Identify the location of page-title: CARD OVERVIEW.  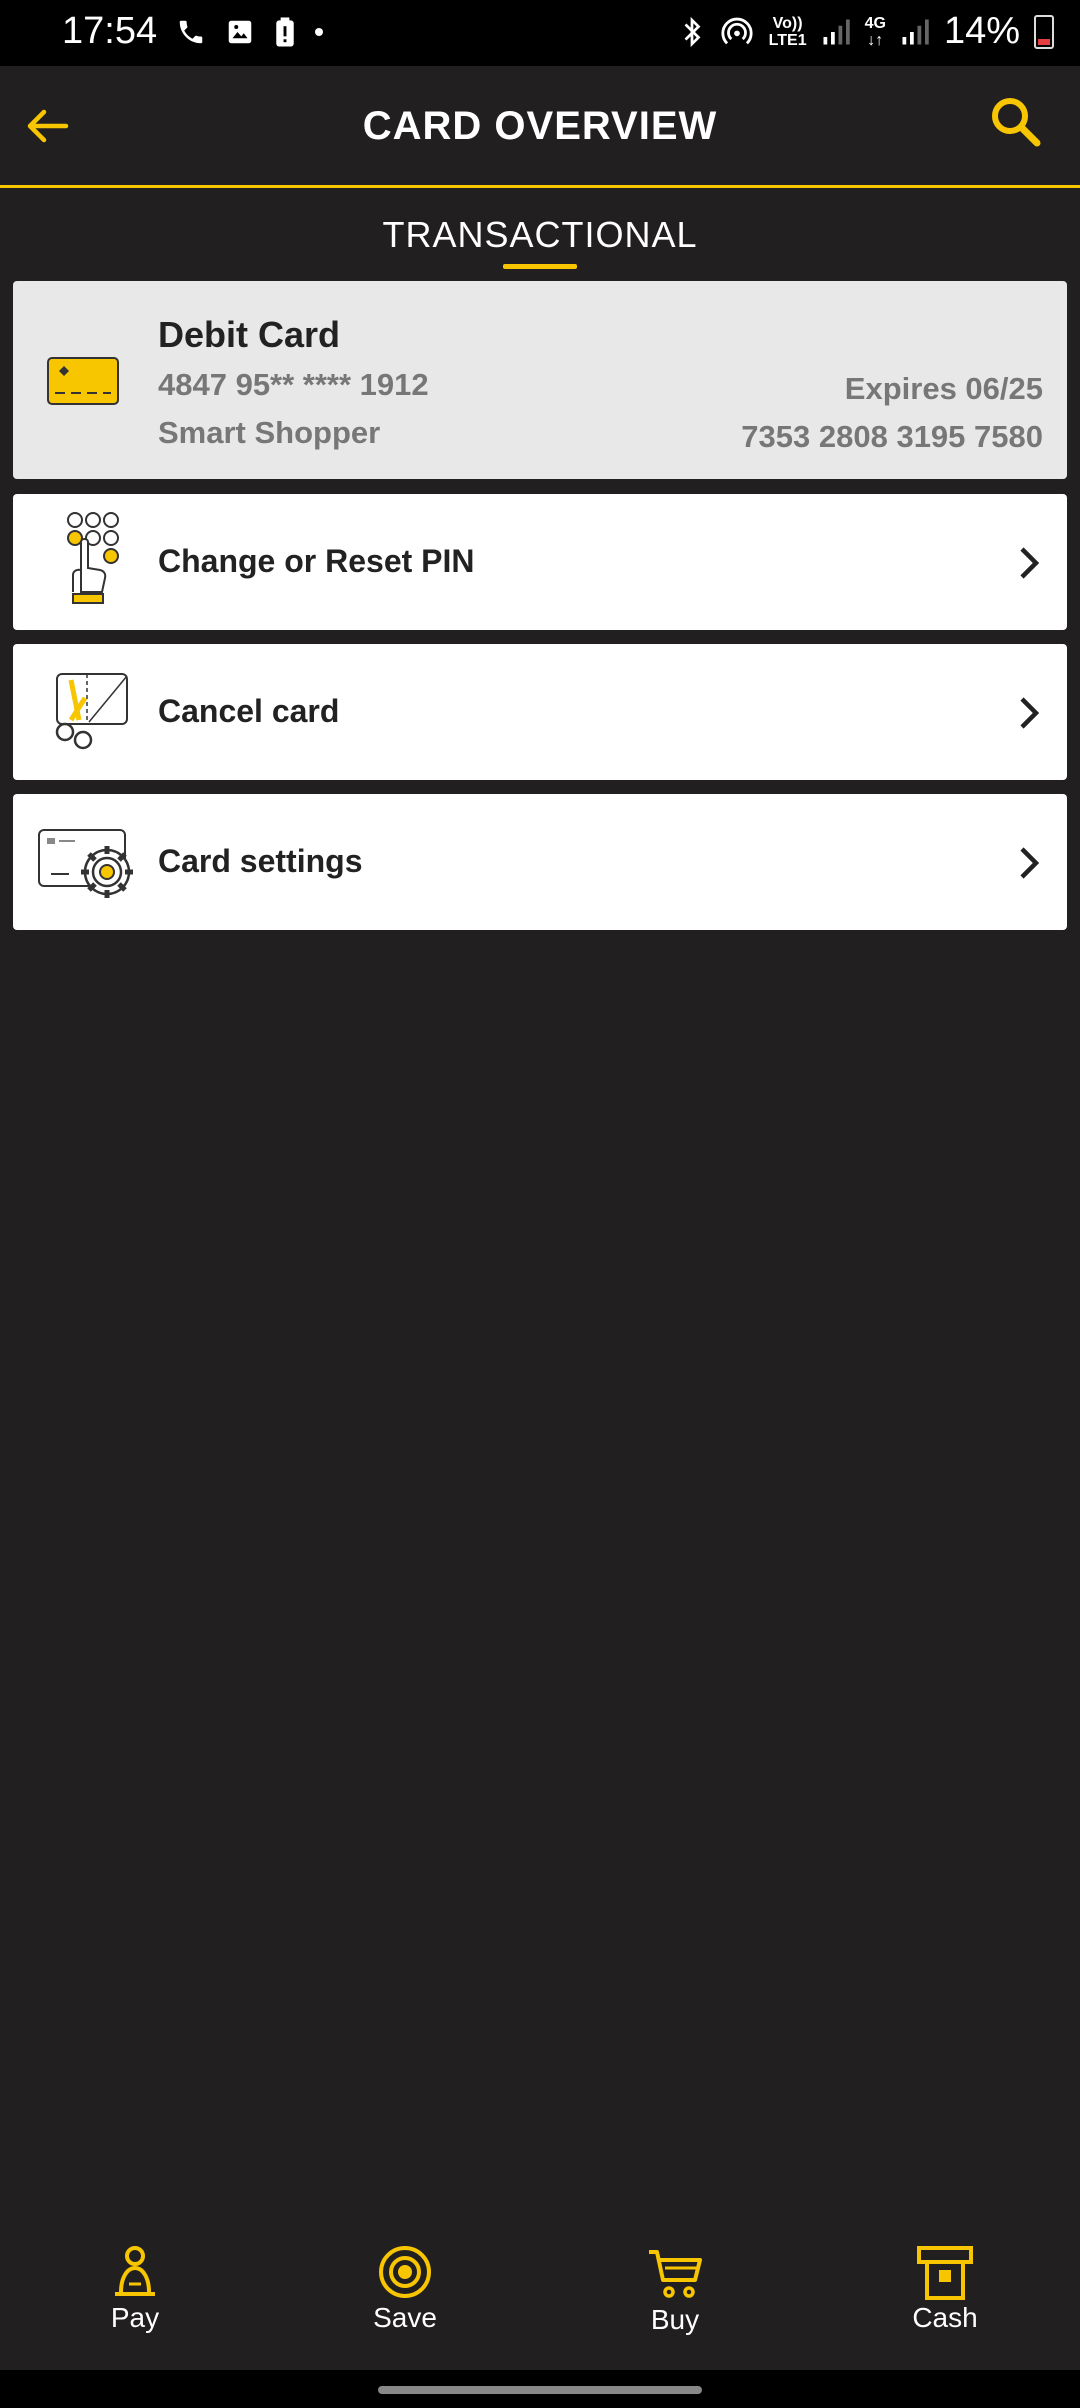
(540, 126).